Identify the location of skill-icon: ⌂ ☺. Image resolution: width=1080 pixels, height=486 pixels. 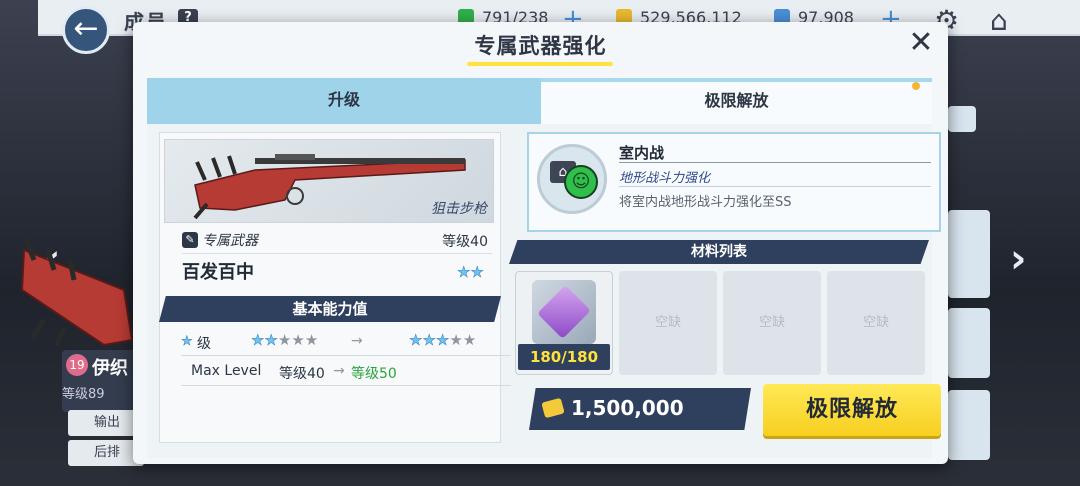
(572, 179).